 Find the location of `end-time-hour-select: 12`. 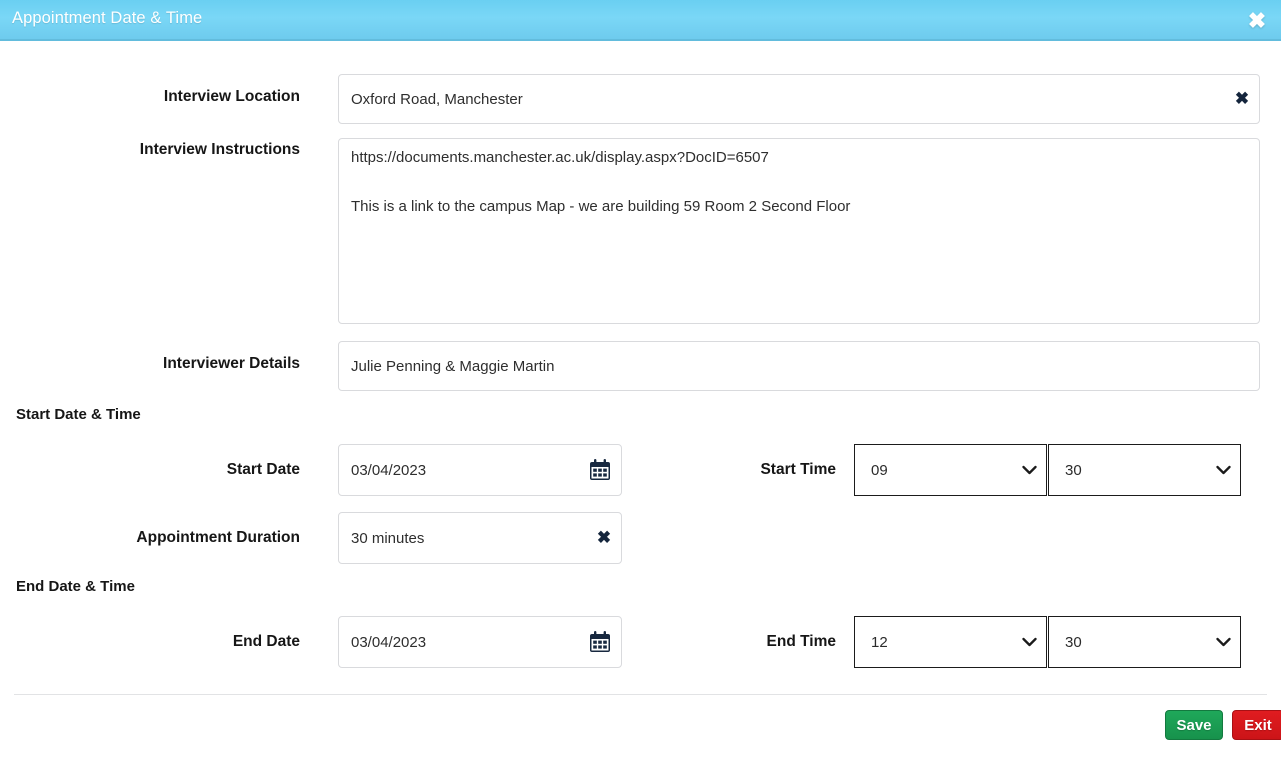

end-time-hour-select: 12 is located at coordinates (950, 642).